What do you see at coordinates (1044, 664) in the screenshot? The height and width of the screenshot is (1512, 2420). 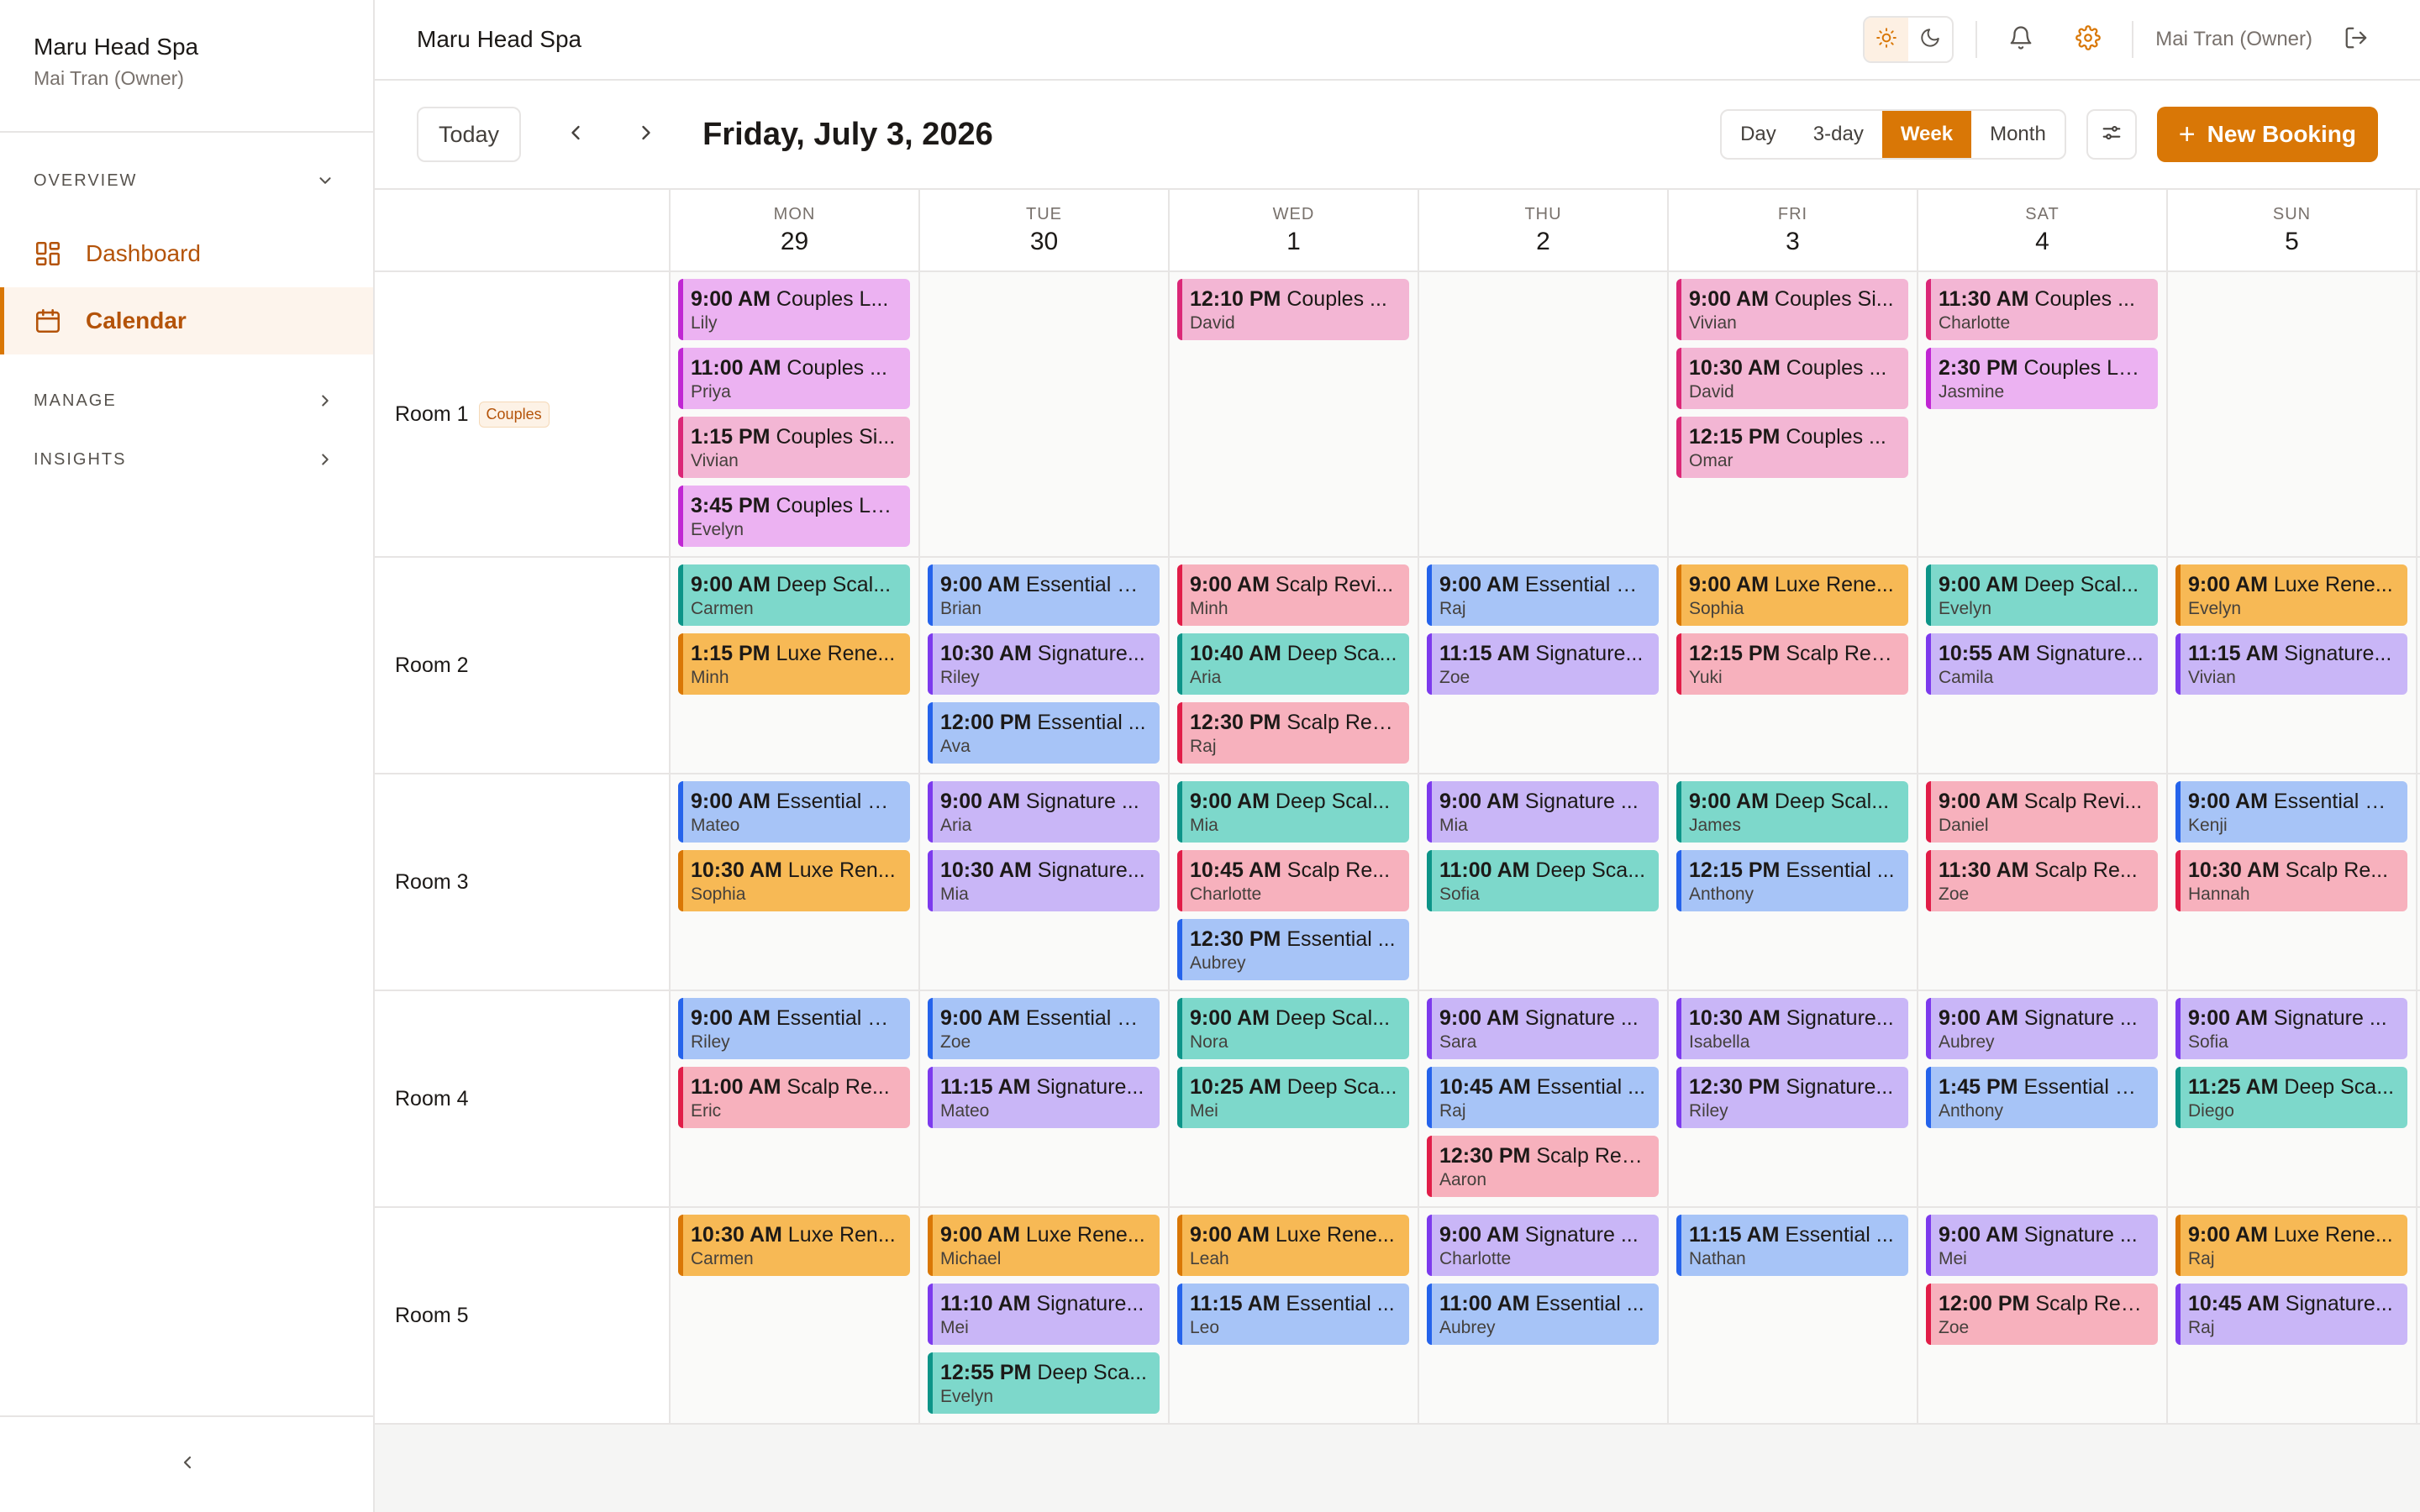 I see `appointment-card: 10:30 AM Signature... Riley` at bounding box center [1044, 664].